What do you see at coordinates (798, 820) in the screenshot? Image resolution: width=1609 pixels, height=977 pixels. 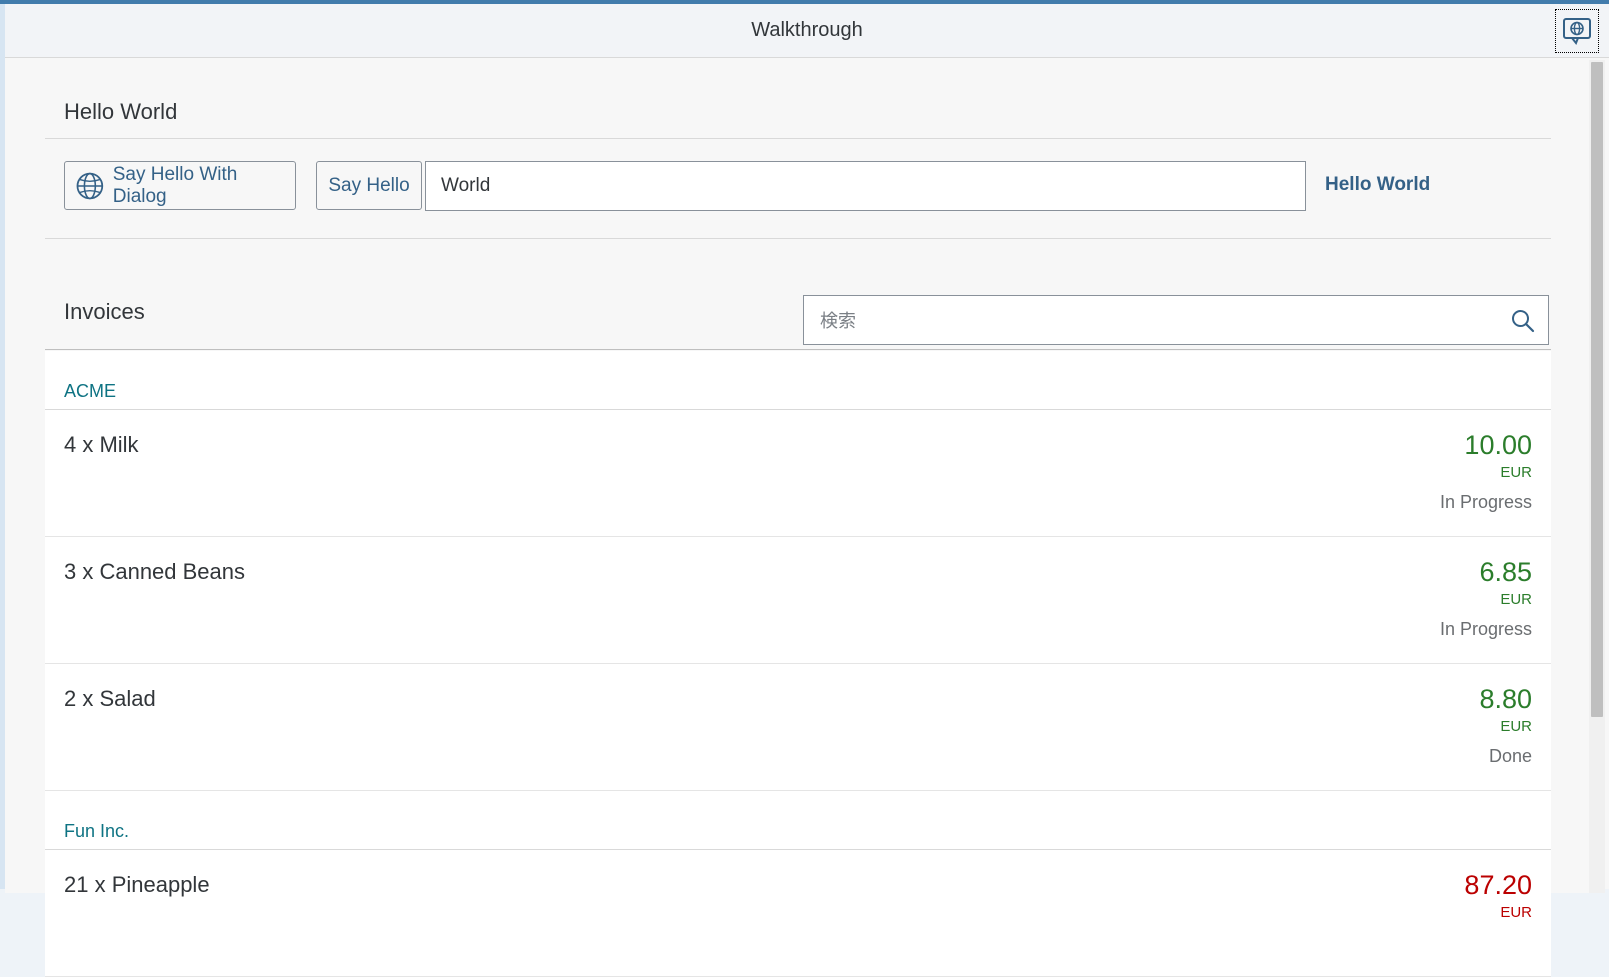 I see `group-header-fun-inc: Fun Inc.` at bounding box center [798, 820].